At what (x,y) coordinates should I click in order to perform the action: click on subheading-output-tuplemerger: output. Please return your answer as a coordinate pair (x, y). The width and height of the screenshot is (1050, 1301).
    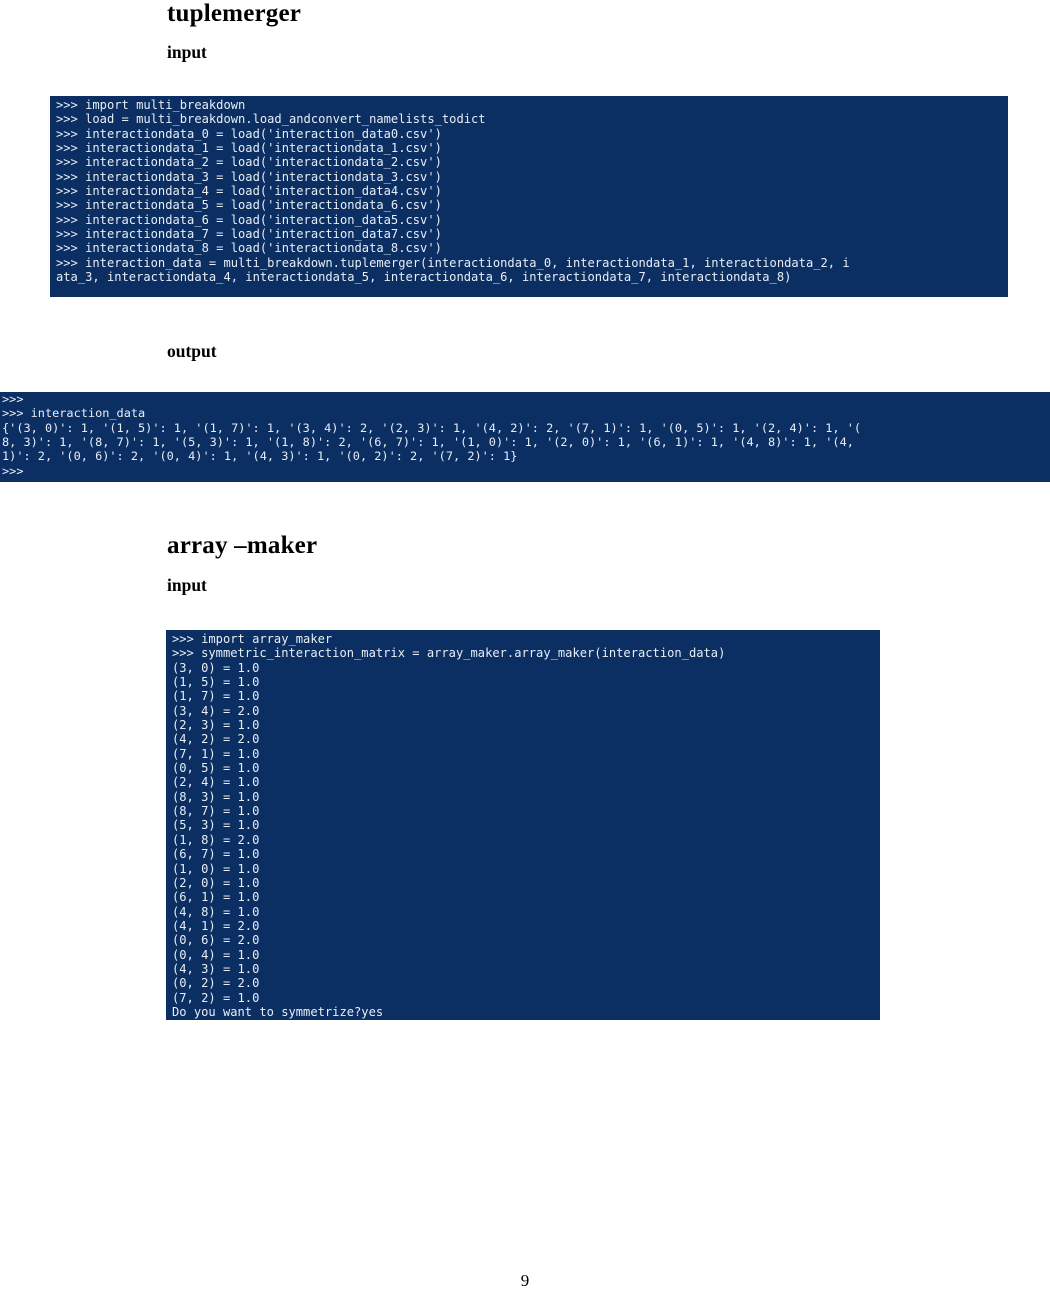
    Looking at the image, I should click on (192, 351).